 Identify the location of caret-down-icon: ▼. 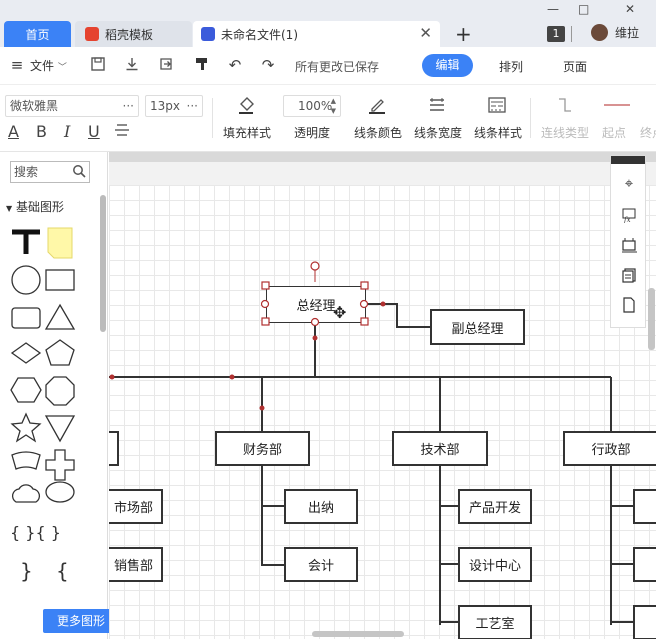
(9, 208).